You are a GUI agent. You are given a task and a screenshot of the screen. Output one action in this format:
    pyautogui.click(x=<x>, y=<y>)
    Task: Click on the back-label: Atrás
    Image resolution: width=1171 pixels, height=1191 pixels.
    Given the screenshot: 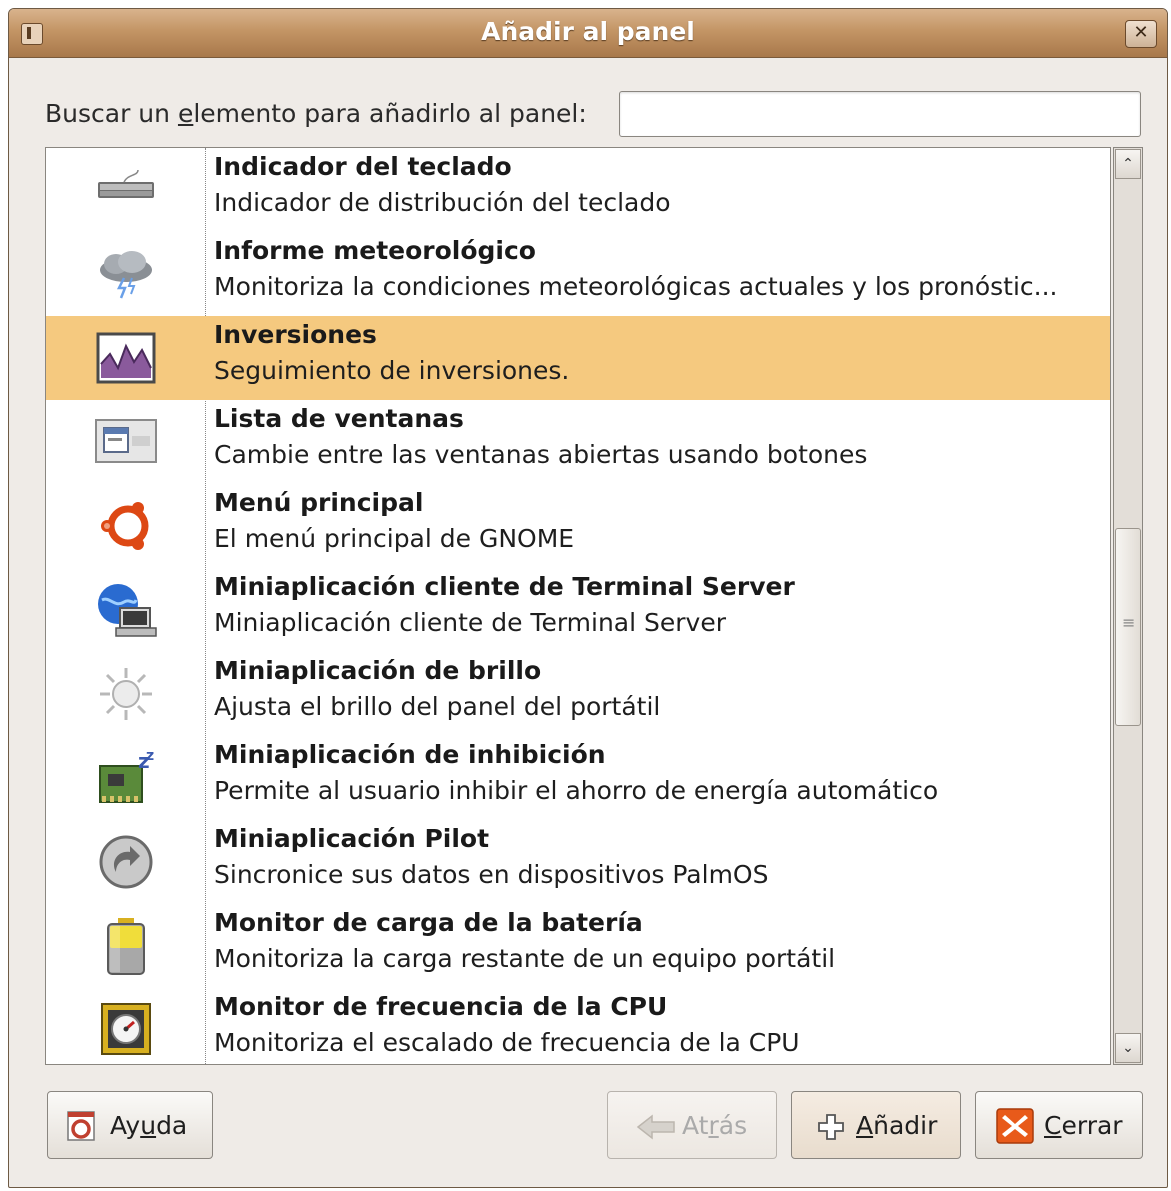 What is the action you would take?
    pyautogui.click(x=715, y=1125)
    